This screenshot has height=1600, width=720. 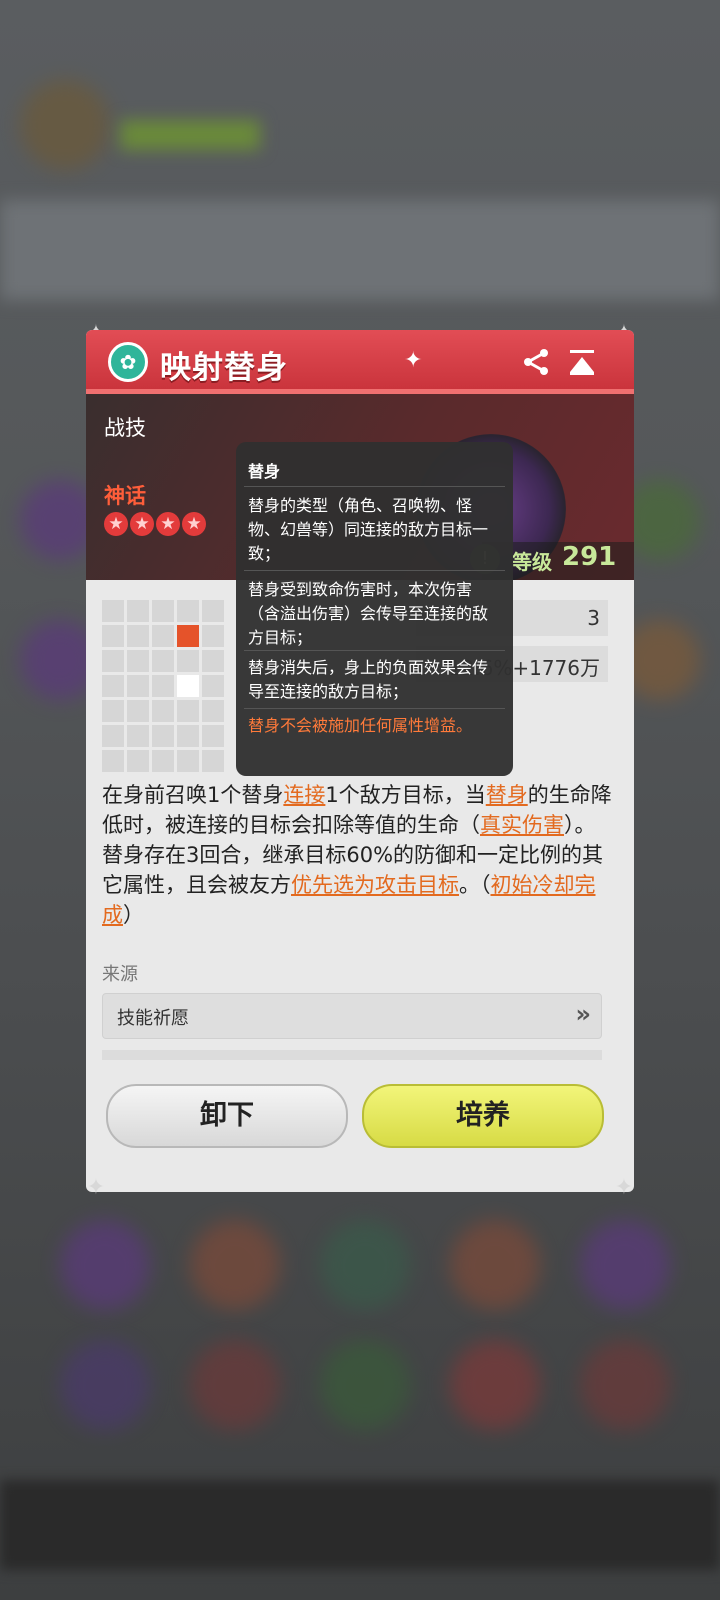 What do you see at coordinates (264, 471) in the screenshot?
I see `tooltip-title: 替身` at bounding box center [264, 471].